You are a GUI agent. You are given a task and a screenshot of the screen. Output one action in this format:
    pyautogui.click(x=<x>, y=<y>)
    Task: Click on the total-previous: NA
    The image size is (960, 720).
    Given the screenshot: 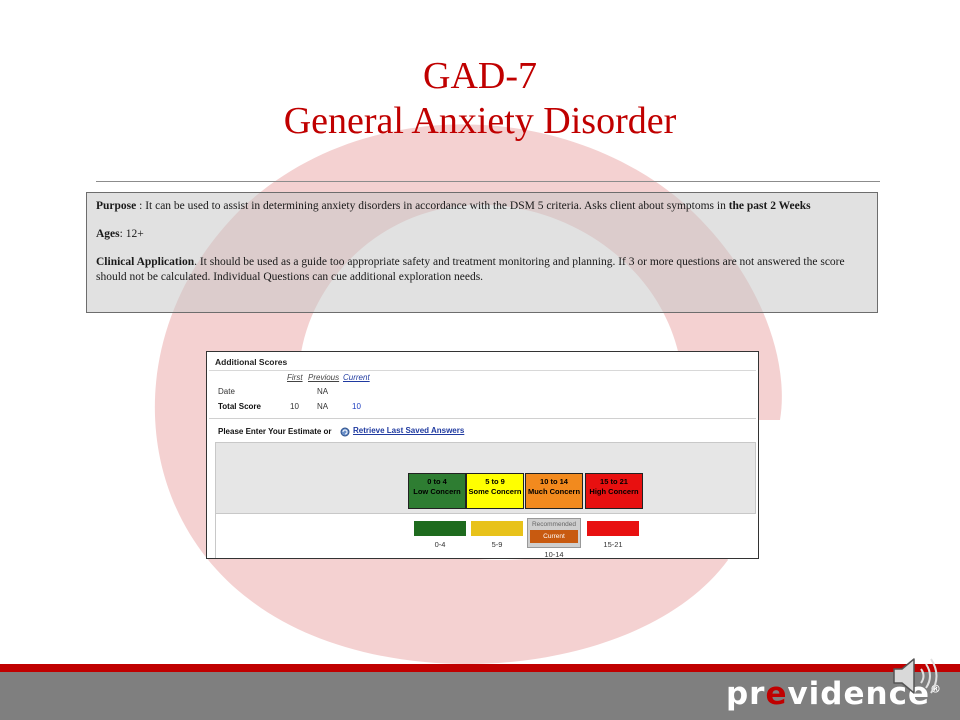 What is the action you would take?
    pyautogui.click(x=323, y=406)
    